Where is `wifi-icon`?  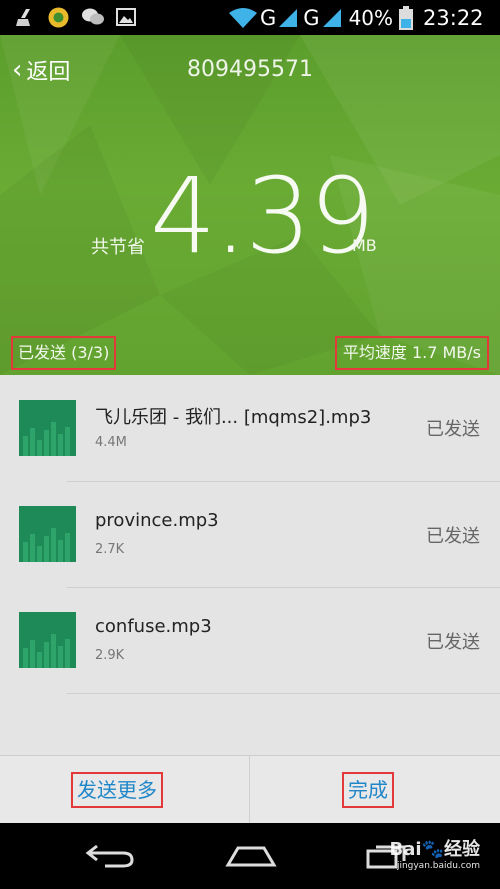
wifi-icon is located at coordinates (243, 17).